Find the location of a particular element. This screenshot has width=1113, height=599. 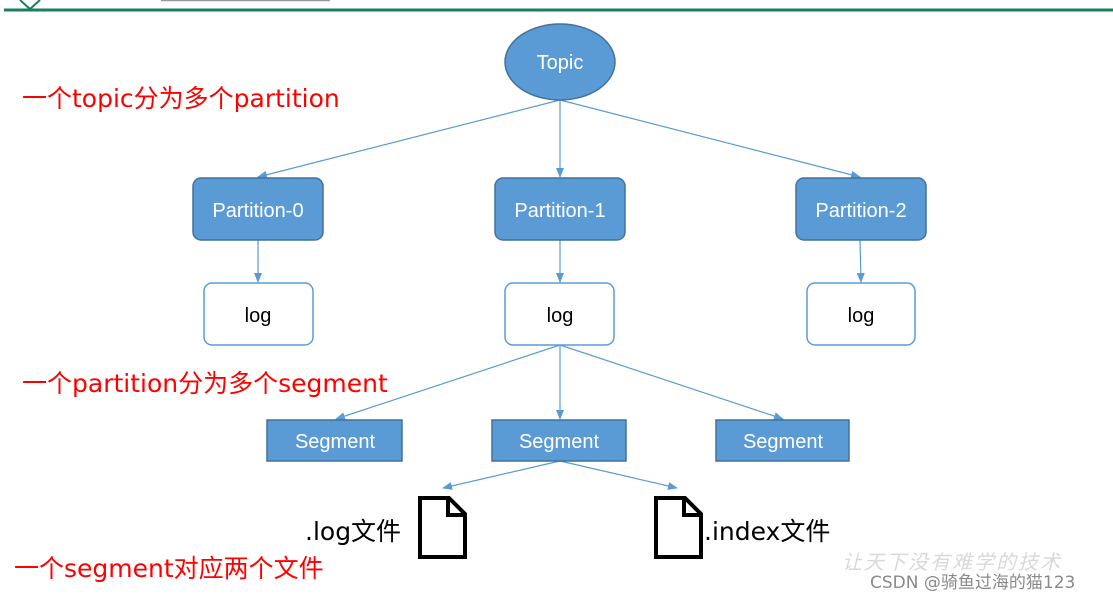

chevron-down-icon is located at coordinates (30, 5).